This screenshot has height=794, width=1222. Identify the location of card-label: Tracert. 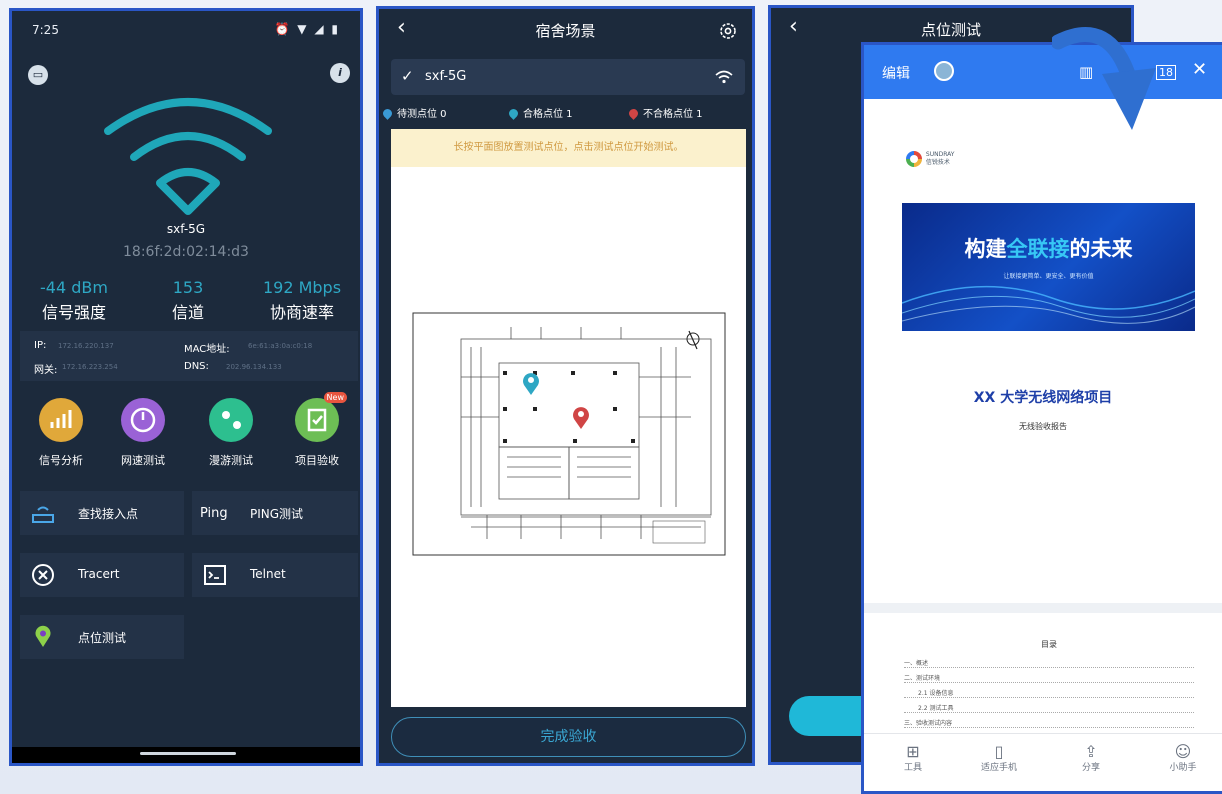
(99, 574).